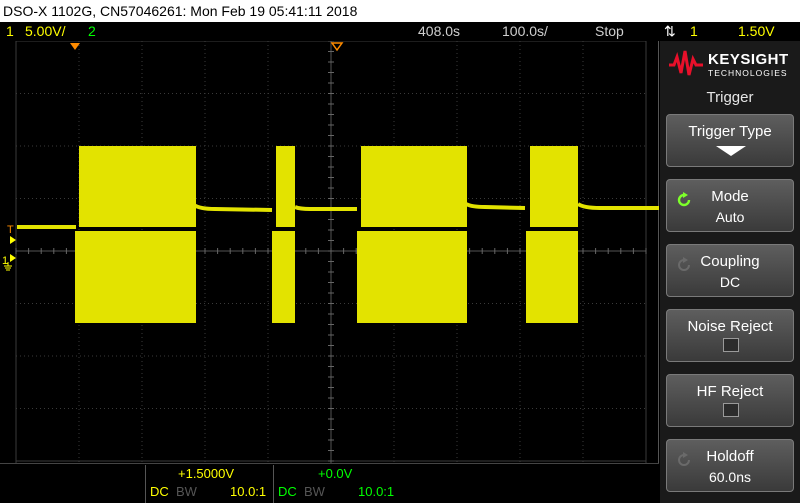  I want to click on trigger-channel: 1, so click(694, 31).